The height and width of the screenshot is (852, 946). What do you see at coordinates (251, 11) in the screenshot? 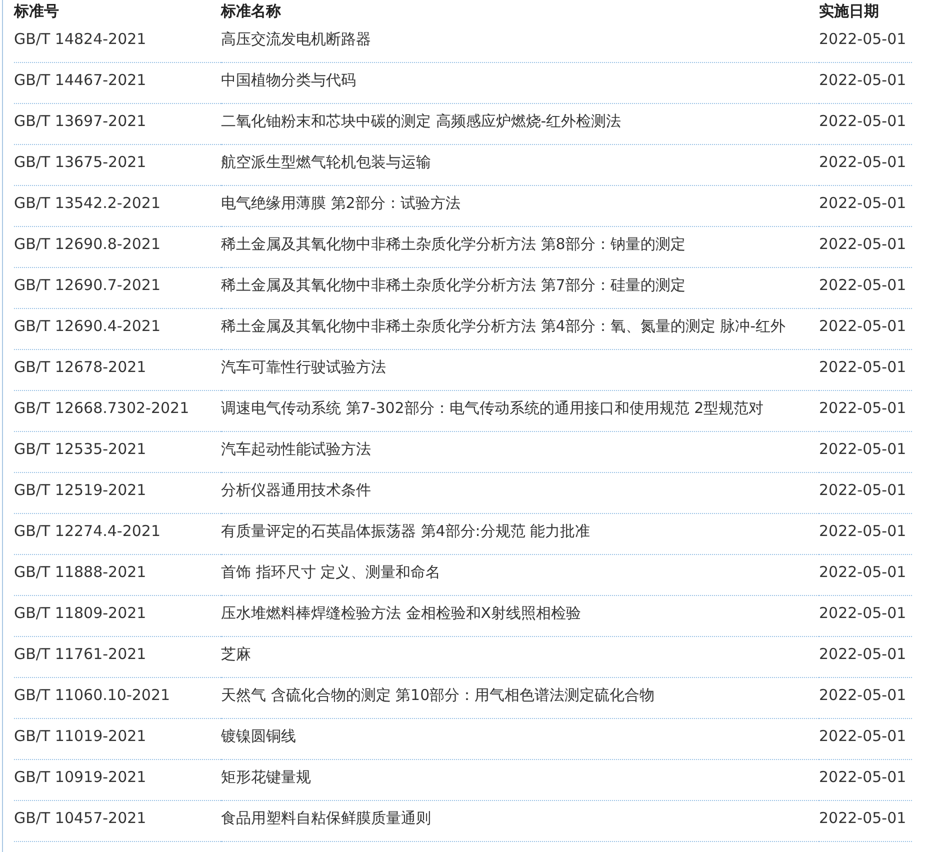
I see `column-header: 标准名称` at bounding box center [251, 11].